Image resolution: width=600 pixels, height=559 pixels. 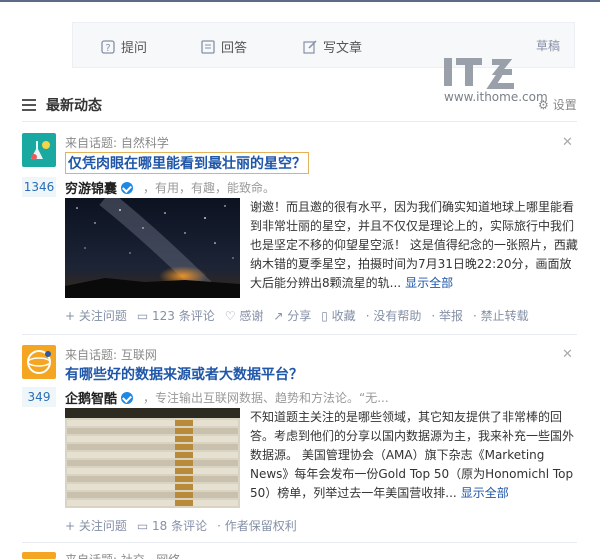 What do you see at coordinates (39, 397) in the screenshot?
I see `vote-count: 349` at bounding box center [39, 397].